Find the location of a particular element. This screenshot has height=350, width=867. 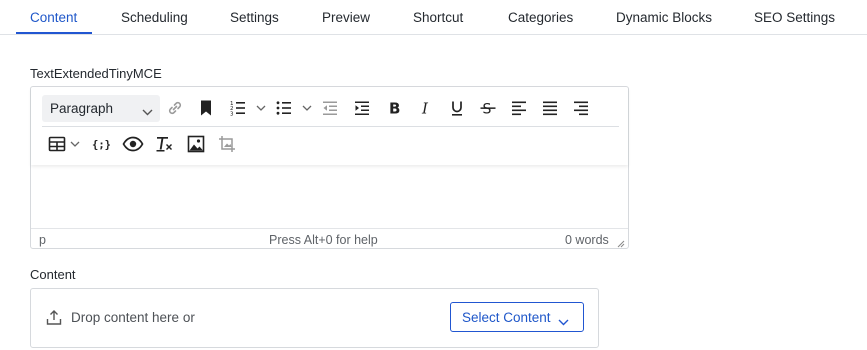

tab-dynamic-blocks: Dynamic Blocks is located at coordinates (664, 17).